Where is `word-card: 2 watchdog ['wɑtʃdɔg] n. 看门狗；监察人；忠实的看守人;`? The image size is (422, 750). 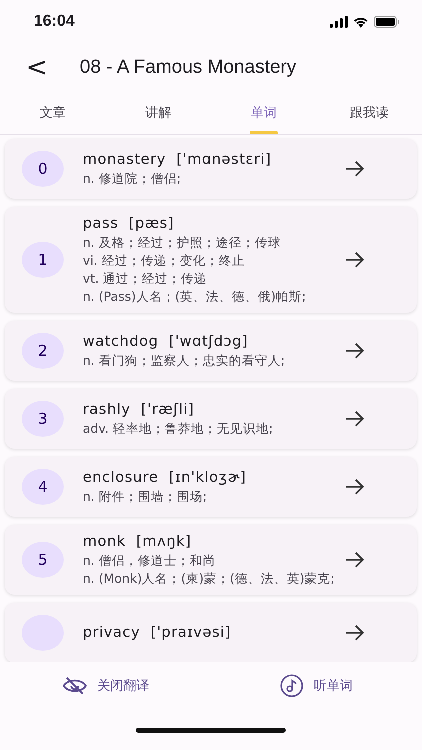
word-card: 2 watchdog ['wɑtʃdɔg] n. 看门狗；监察人；忠实的看守人; is located at coordinates (211, 351).